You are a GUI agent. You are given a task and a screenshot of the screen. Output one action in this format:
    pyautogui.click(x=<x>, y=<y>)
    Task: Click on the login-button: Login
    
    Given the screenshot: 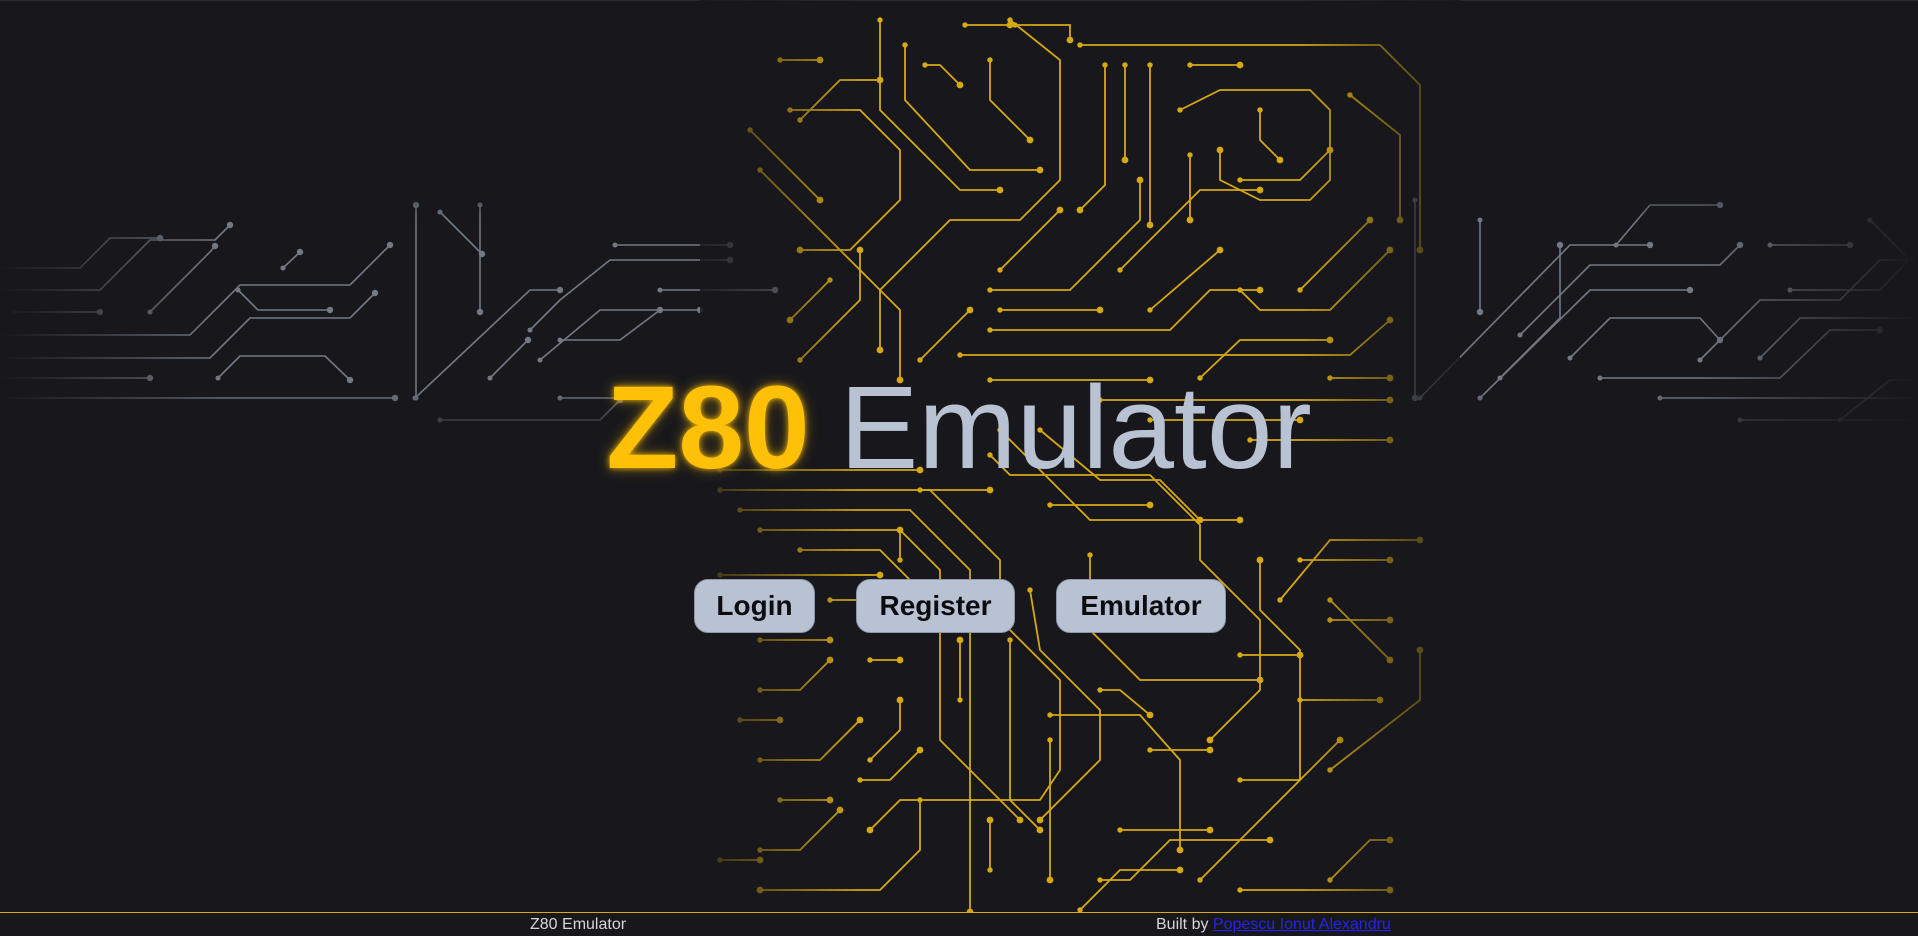 What is the action you would take?
    pyautogui.click(x=754, y=606)
    